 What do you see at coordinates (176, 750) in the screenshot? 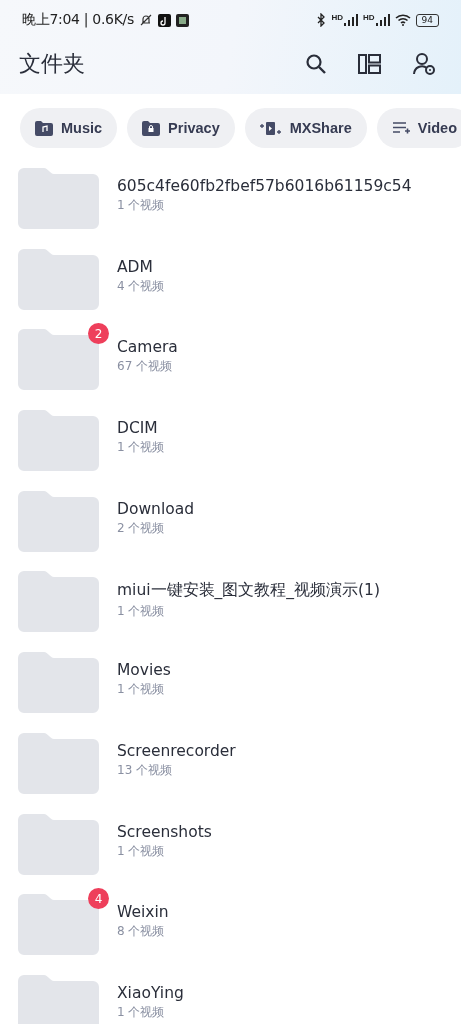
I see `folder-name: Screenrecorder` at bounding box center [176, 750].